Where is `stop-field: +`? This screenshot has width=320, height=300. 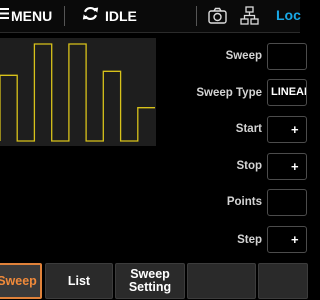 stop-field: + is located at coordinates (287, 166).